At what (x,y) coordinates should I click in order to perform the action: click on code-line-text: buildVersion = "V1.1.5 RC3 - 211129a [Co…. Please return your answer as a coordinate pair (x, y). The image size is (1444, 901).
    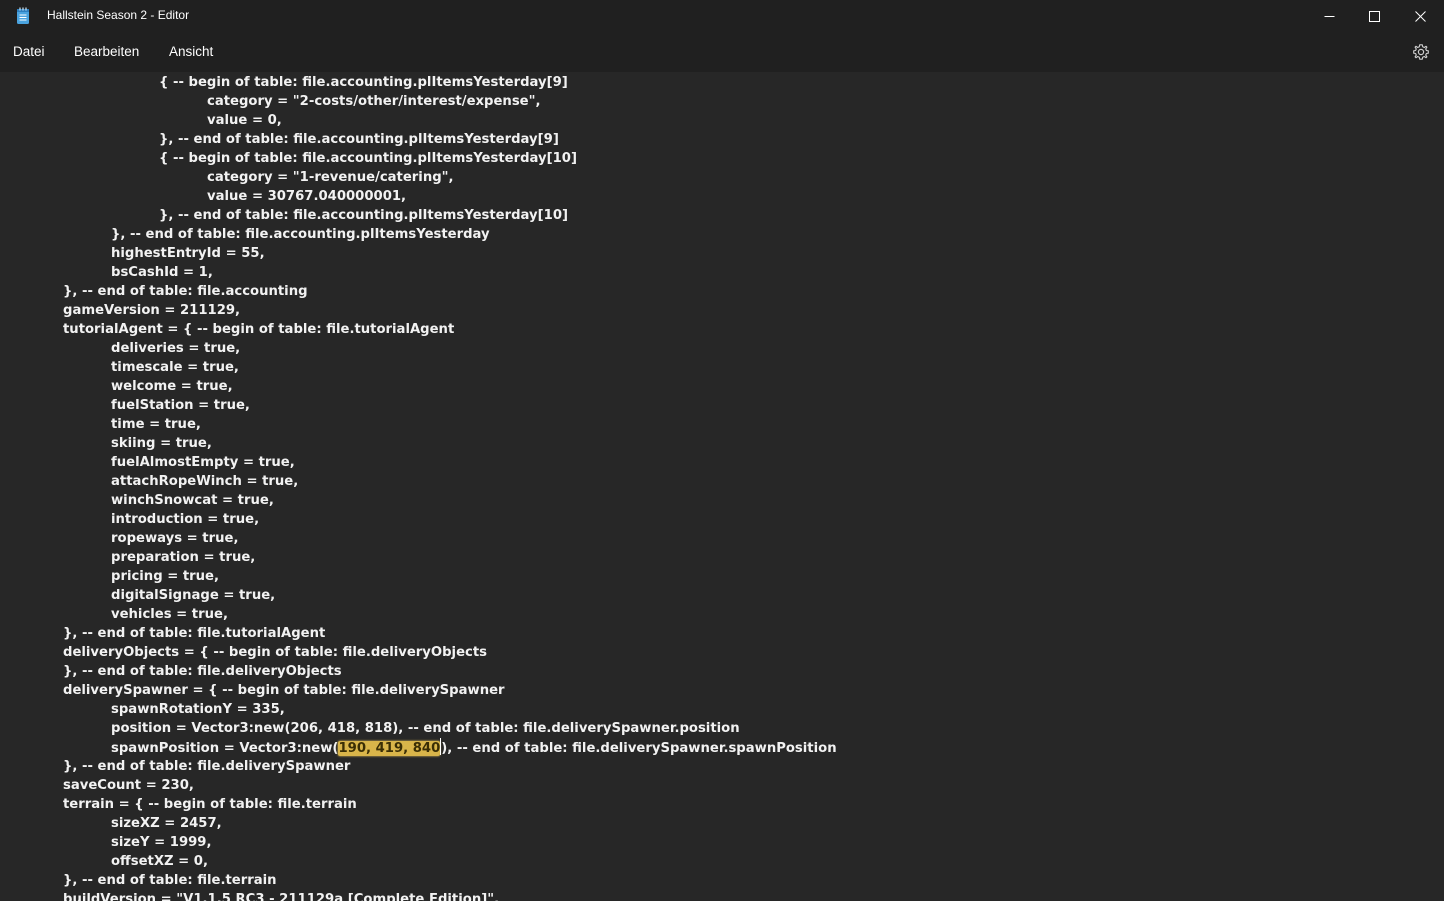
    Looking at the image, I should click on (281, 896).